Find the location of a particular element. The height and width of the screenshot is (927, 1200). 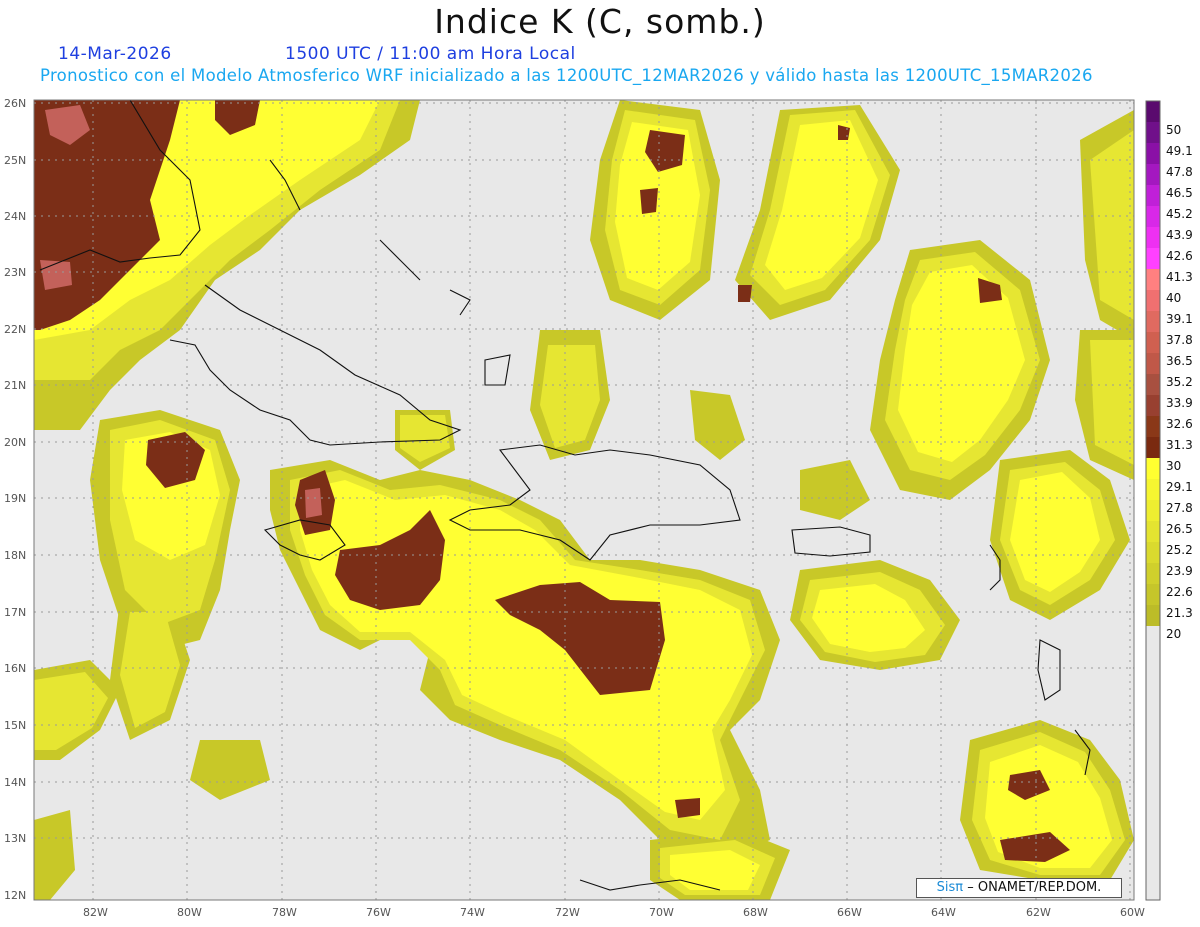

lon-label: 64W is located at coordinates (943, 912).